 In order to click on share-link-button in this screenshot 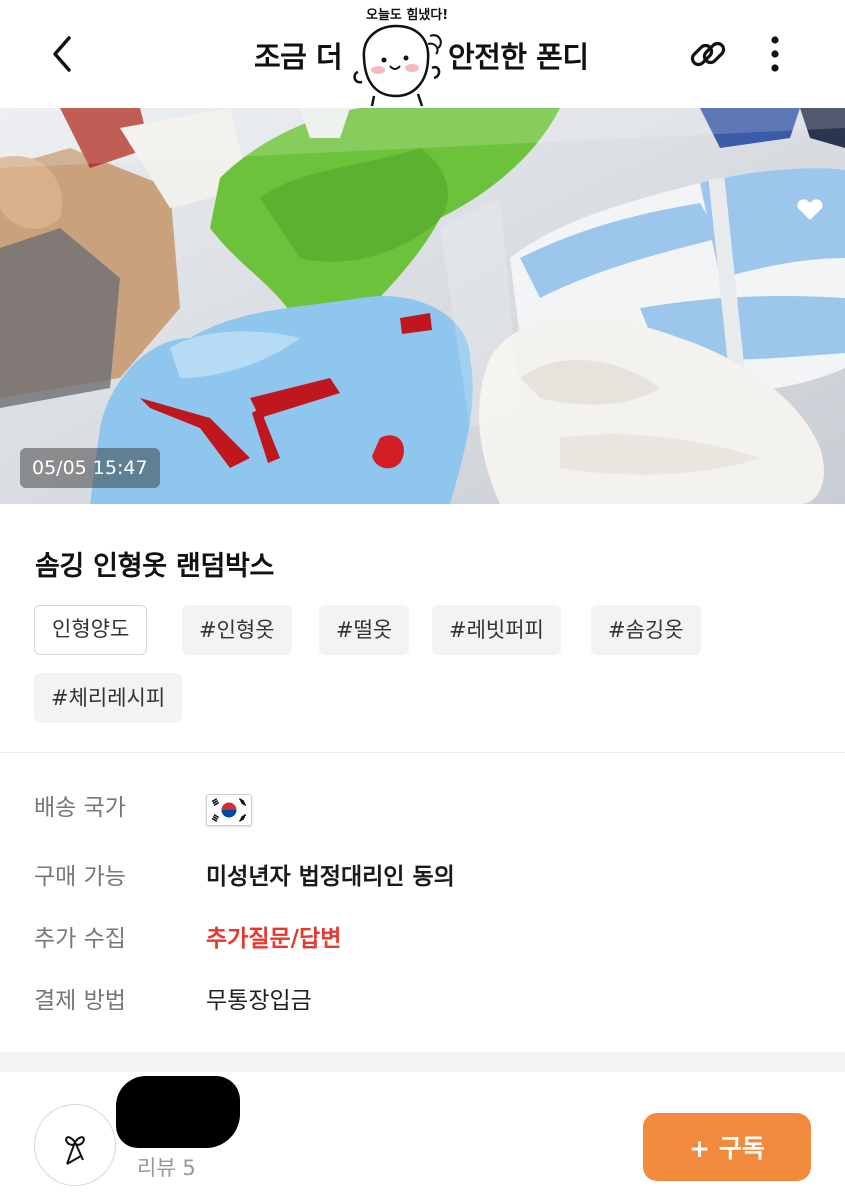, I will do `click(708, 54)`.